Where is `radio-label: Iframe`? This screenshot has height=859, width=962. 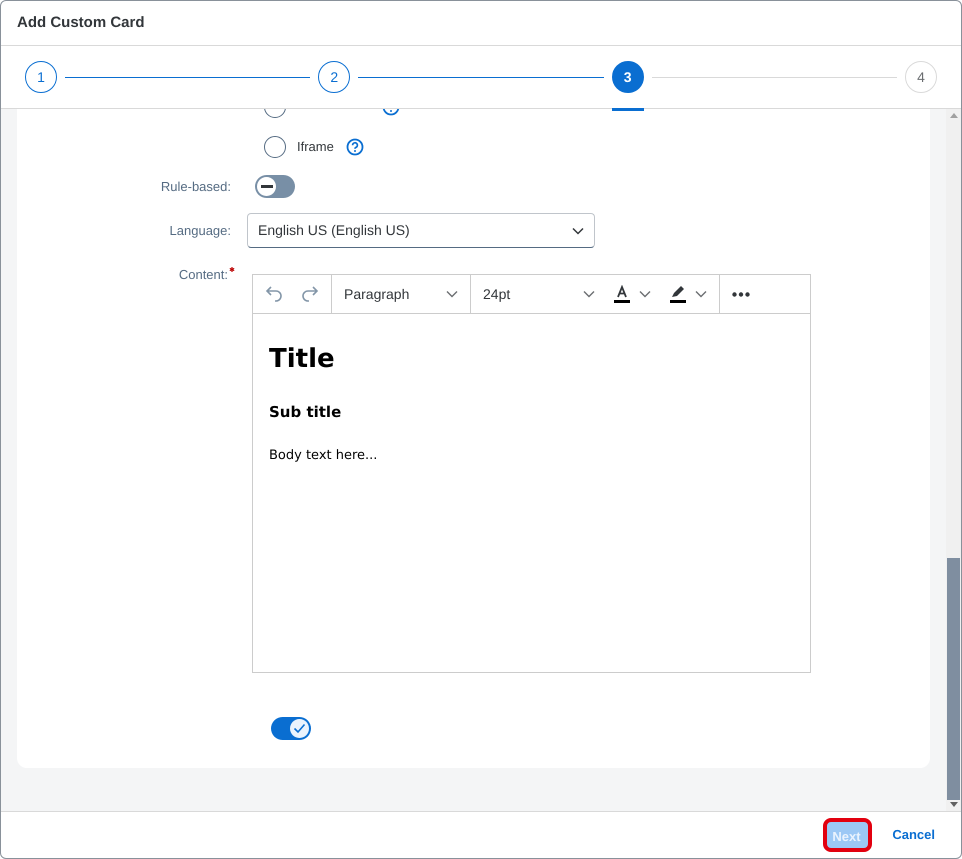
radio-label: Iframe is located at coordinates (315, 147).